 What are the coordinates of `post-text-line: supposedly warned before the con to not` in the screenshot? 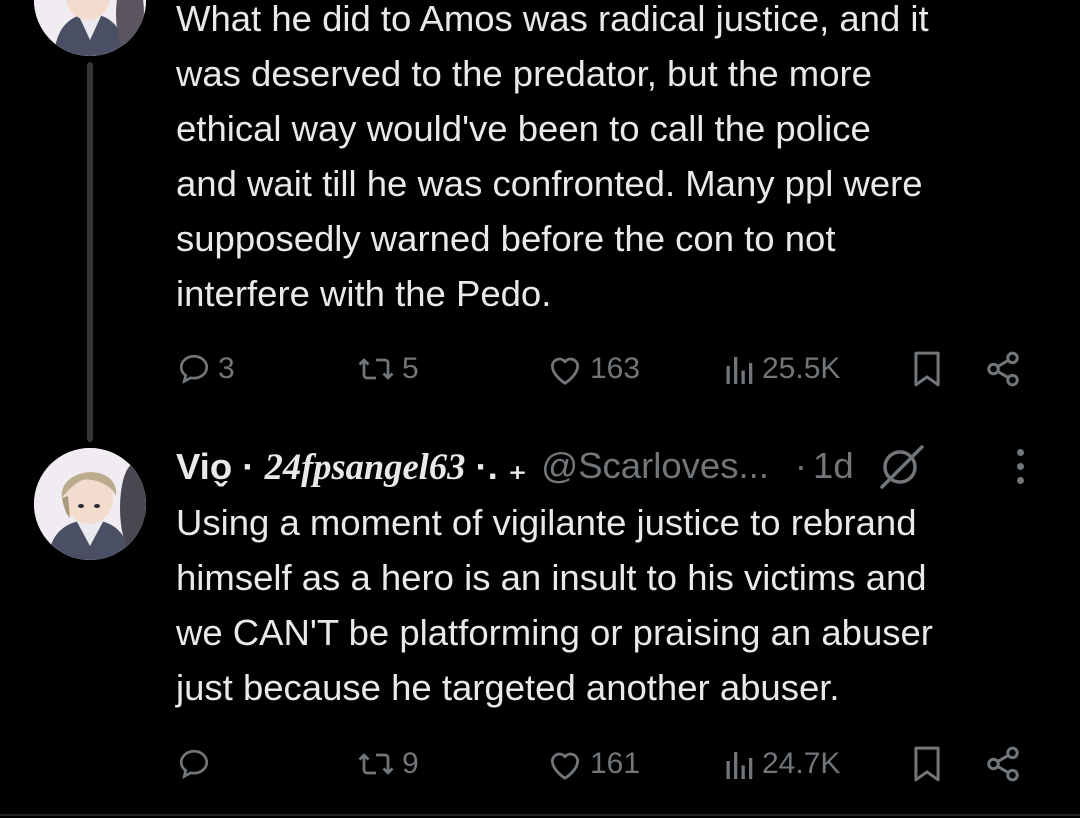 It's located at (506, 238).